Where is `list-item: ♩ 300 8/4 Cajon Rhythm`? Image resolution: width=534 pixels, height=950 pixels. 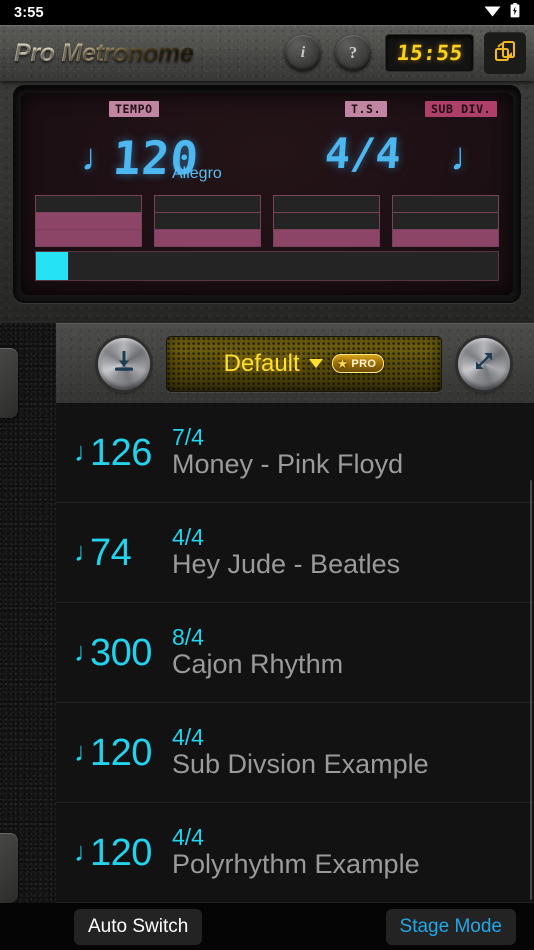 list-item: ♩ 300 8/4 Cajon Rhythm is located at coordinates (295, 653).